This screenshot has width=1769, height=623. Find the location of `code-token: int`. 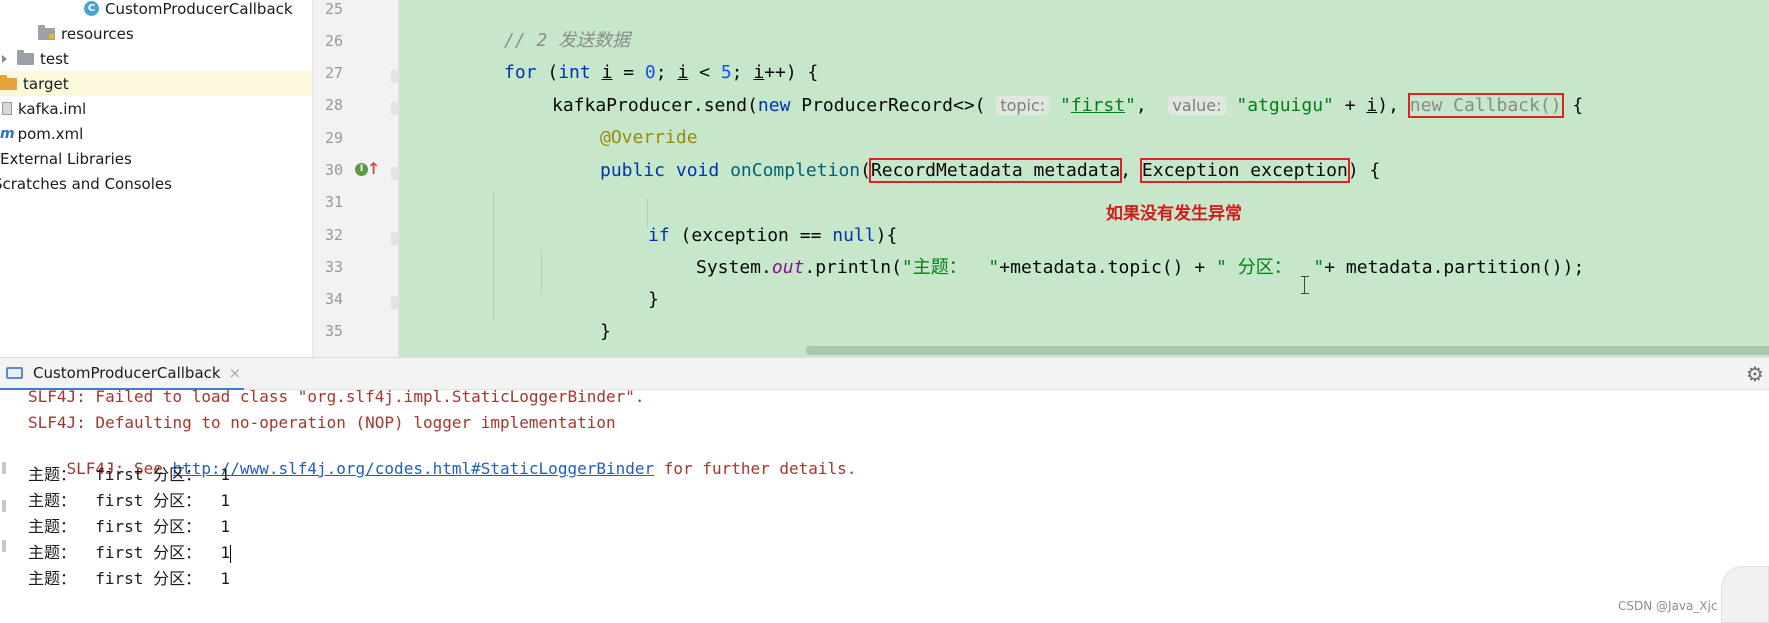

code-token: int is located at coordinates (574, 72).